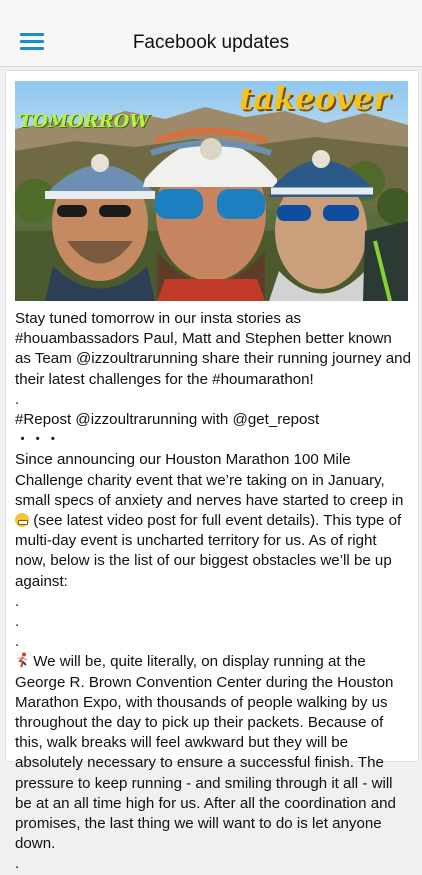 Image resolution: width=422 pixels, height=875 pixels. What do you see at coordinates (211, 42) in the screenshot?
I see `page-title: Facebook updates` at bounding box center [211, 42].